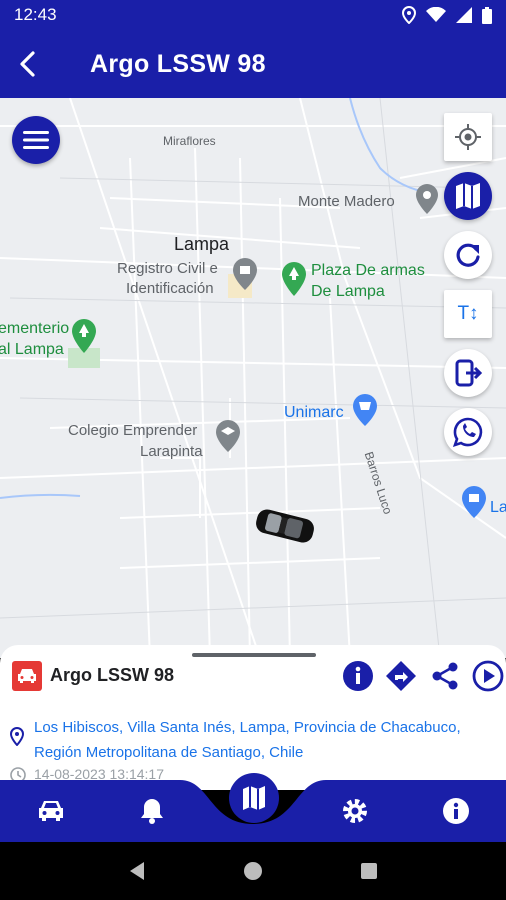 Image resolution: width=506 pixels, height=900 pixels. What do you see at coordinates (228, 436) in the screenshot?
I see `school-pin-icon` at bounding box center [228, 436].